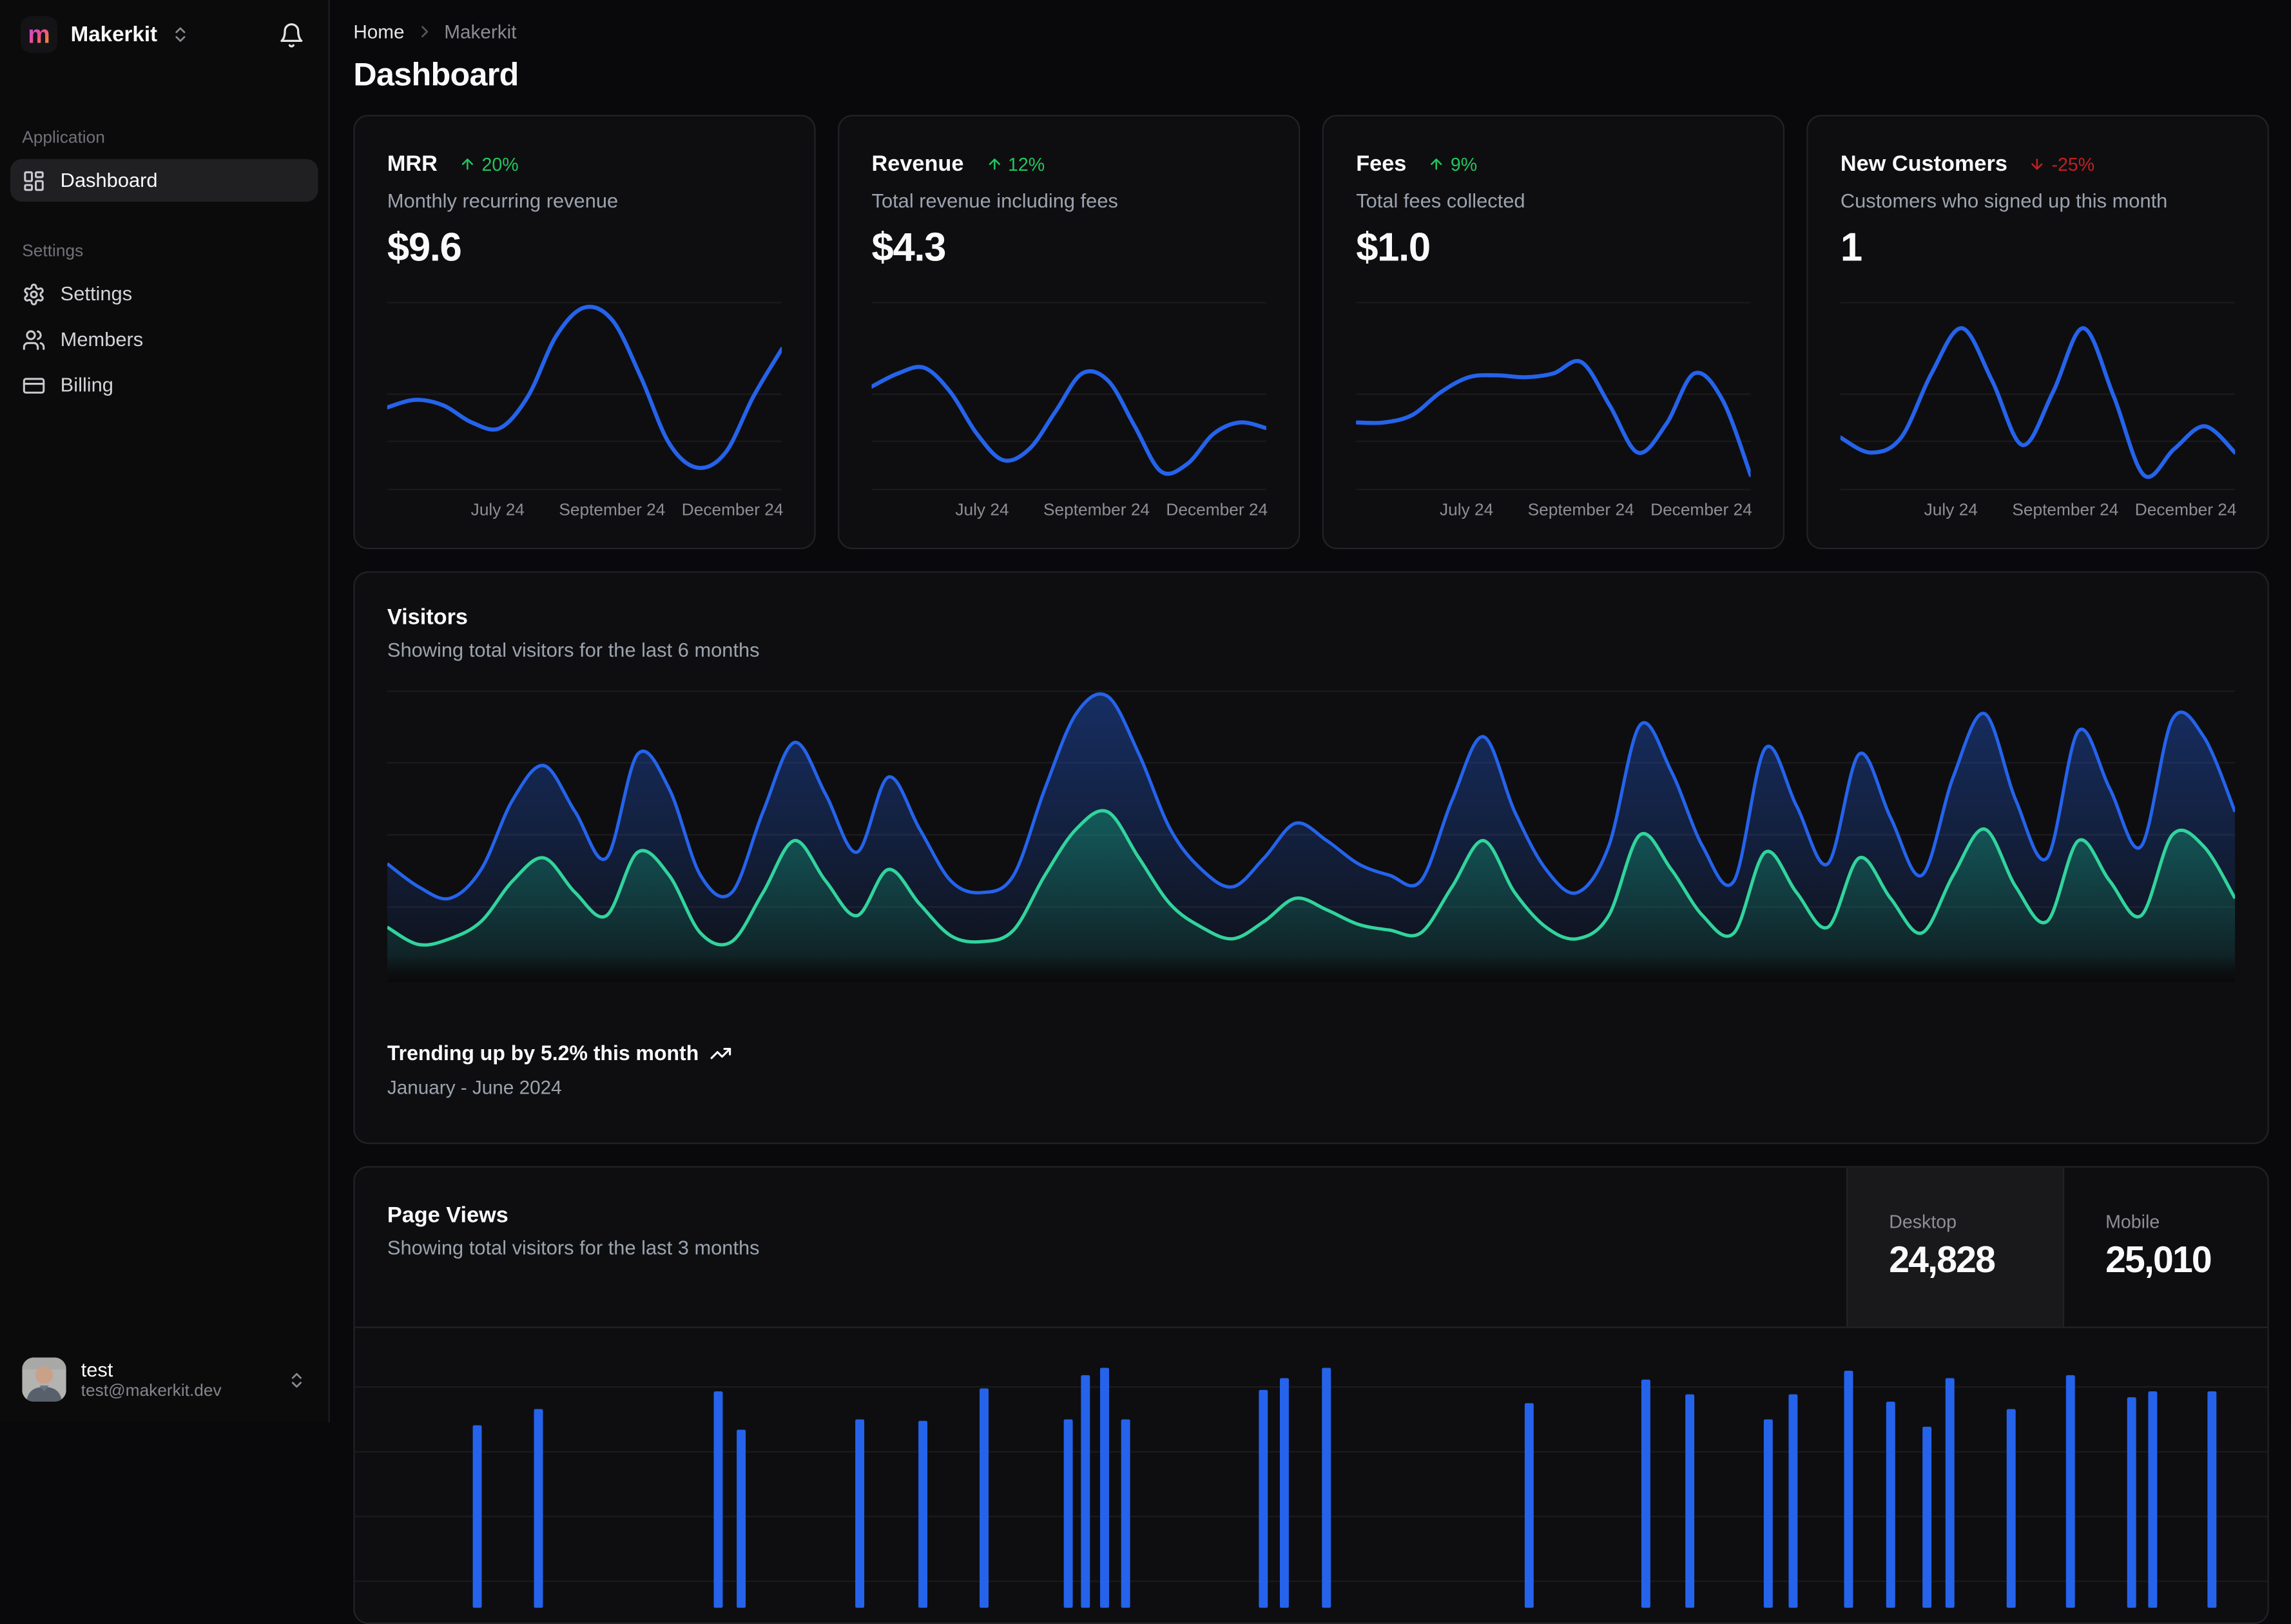 The width and height of the screenshot is (2291, 1624). Describe the element at coordinates (543, 1053) in the screenshot. I see `visitors-trend-text: Trending up by 5.2% this month` at that location.